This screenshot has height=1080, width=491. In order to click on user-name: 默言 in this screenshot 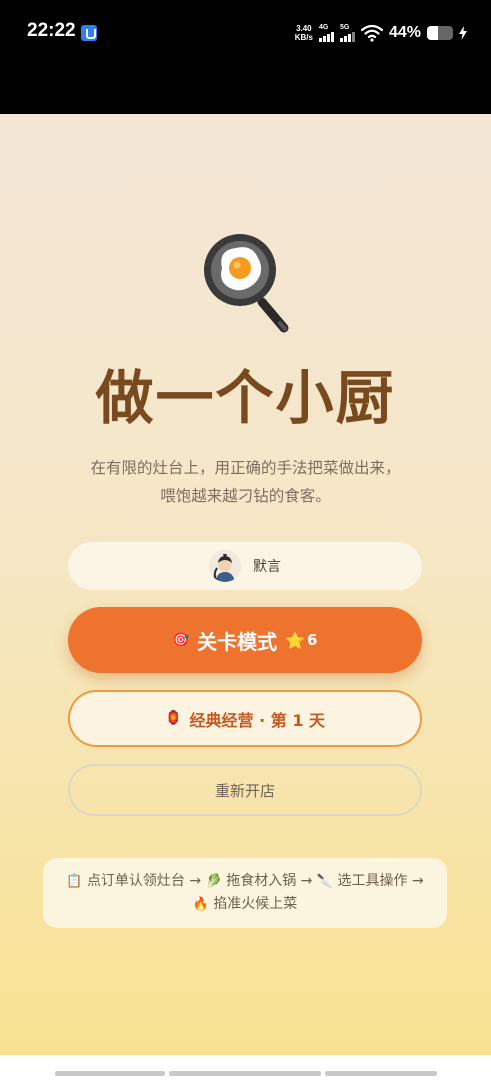, I will do `click(267, 567)`.